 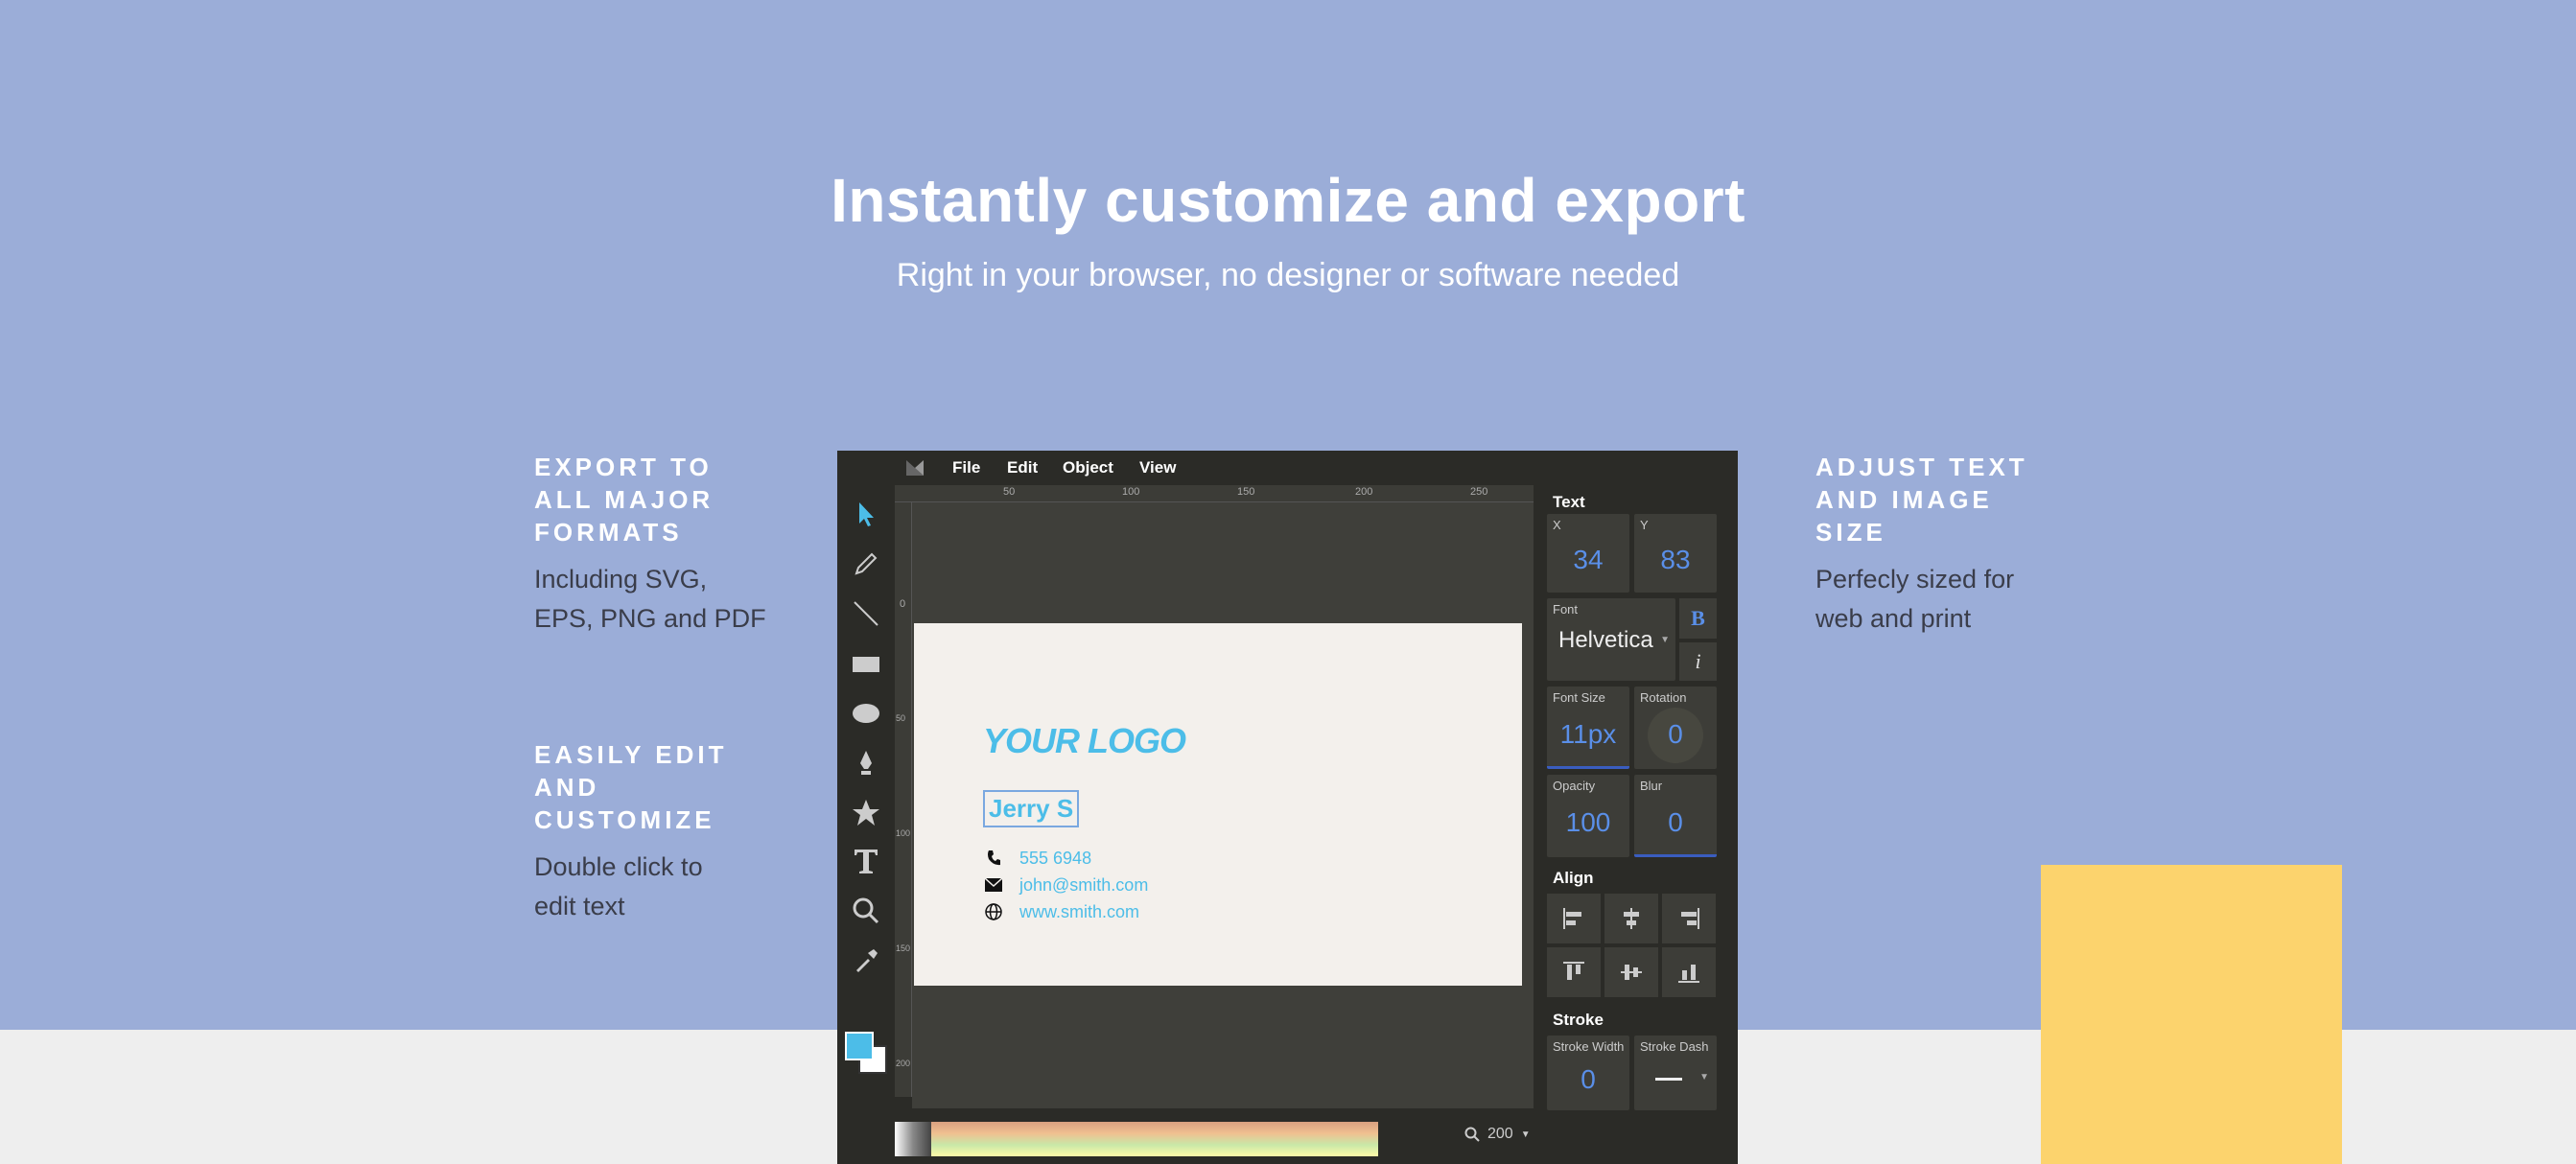 What do you see at coordinates (1566, 609) in the screenshot?
I see `font-label: Font` at bounding box center [1566, 609].